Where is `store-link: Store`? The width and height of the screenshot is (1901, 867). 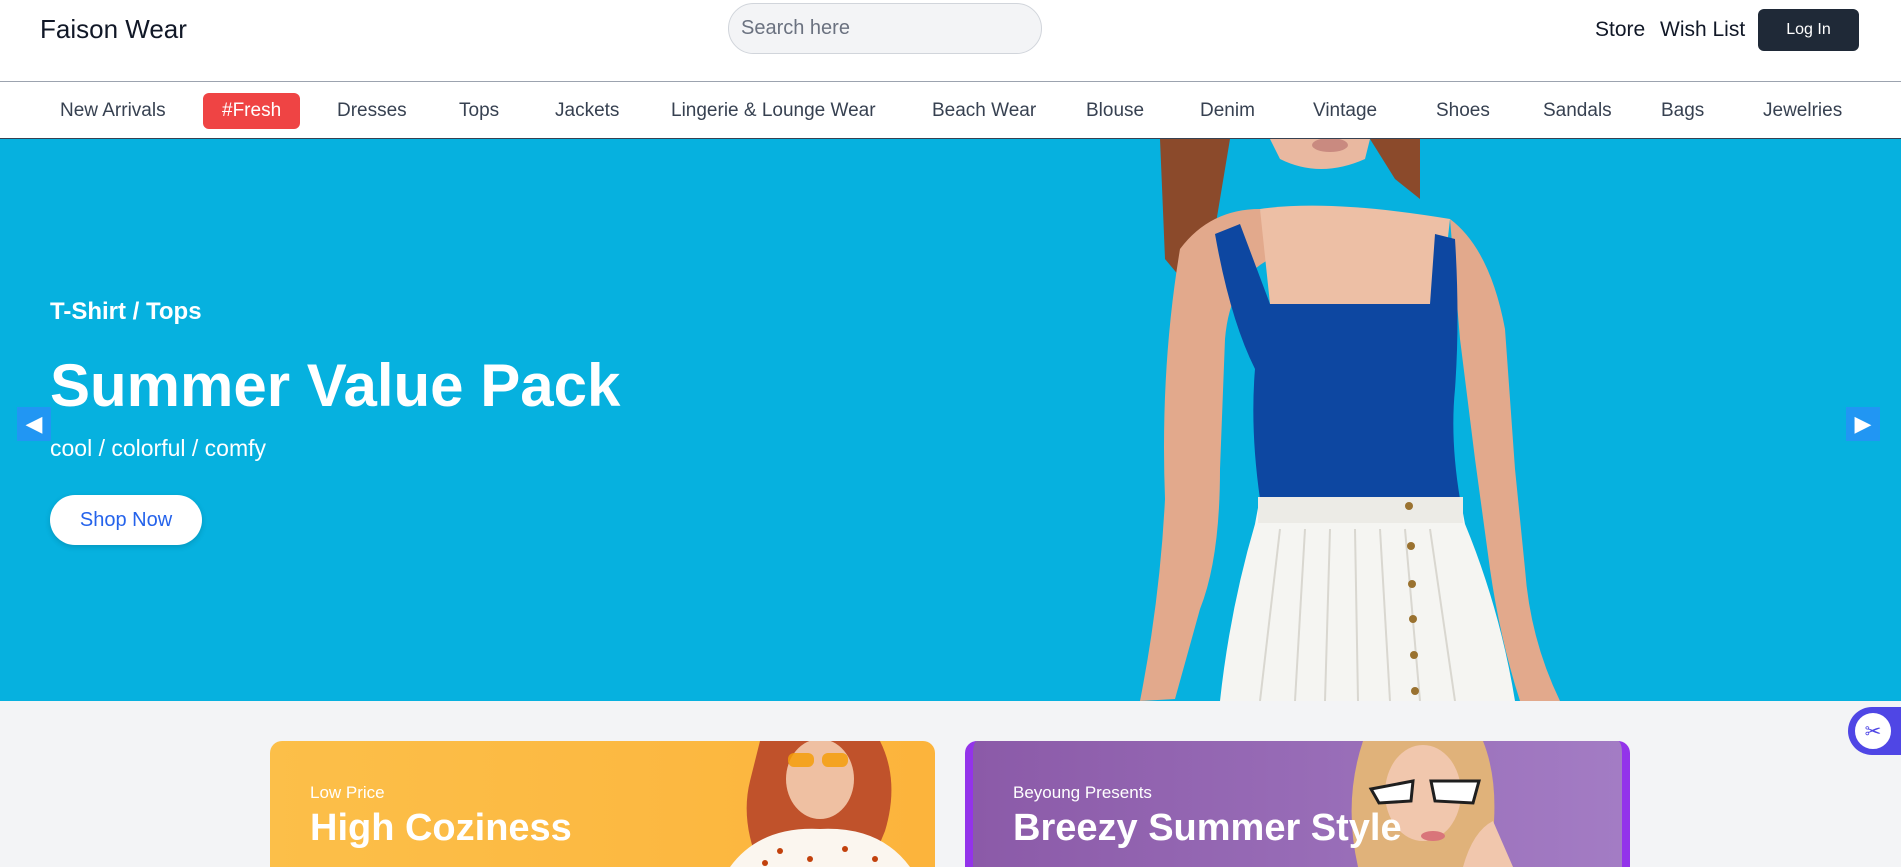 store-link: Store is located at coordinates (1620, 30).